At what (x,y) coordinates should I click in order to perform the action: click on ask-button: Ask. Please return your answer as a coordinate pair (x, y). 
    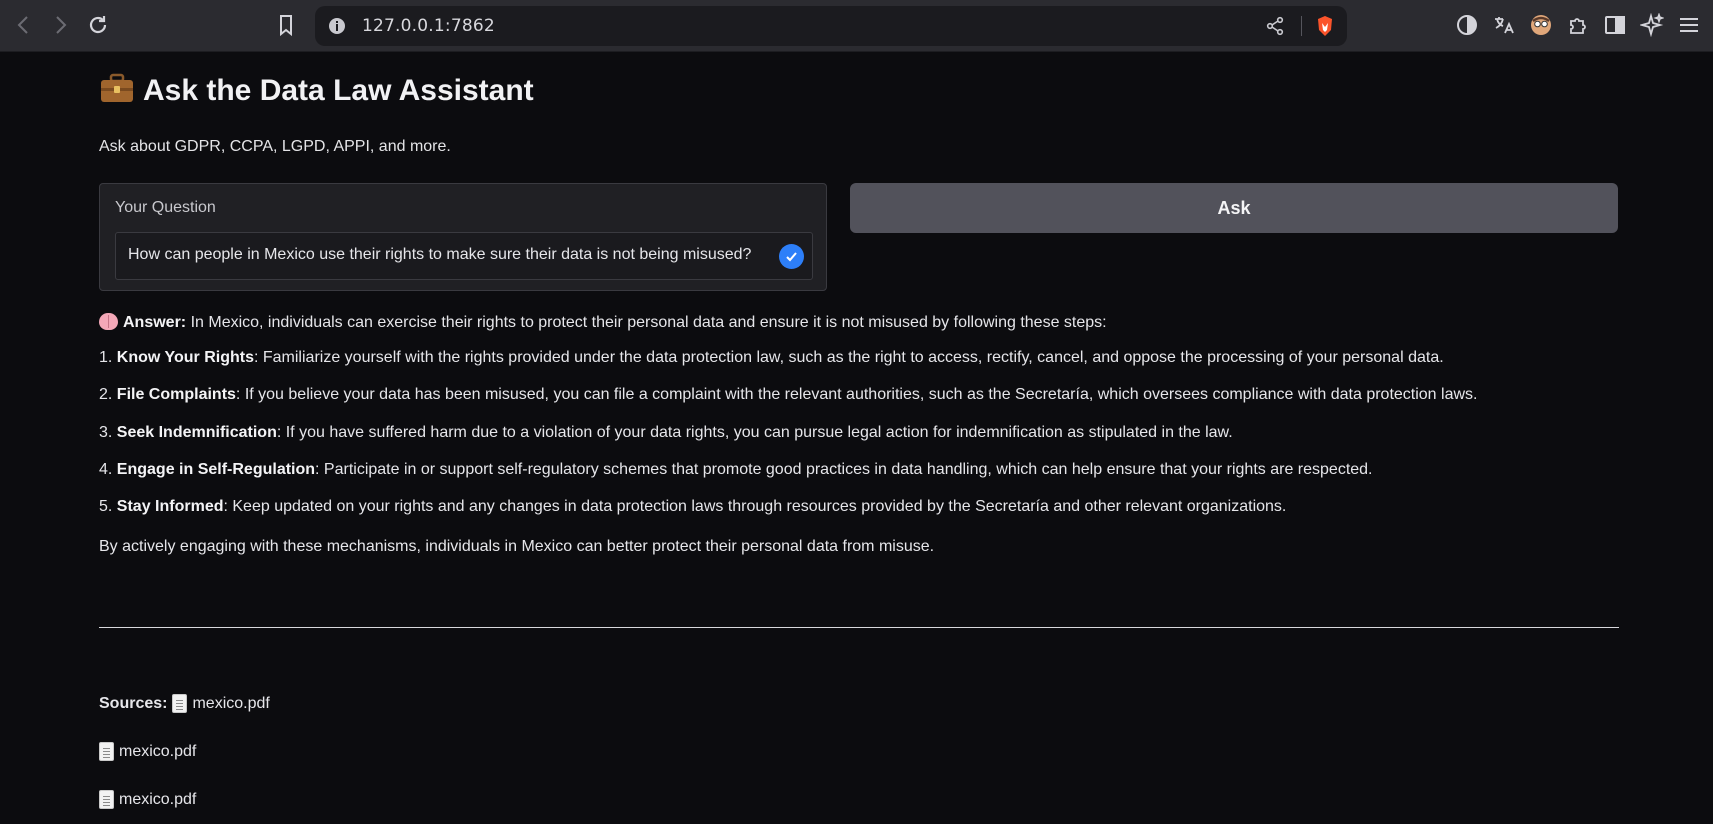
    Looking at the image, I should click on (1234, 208).